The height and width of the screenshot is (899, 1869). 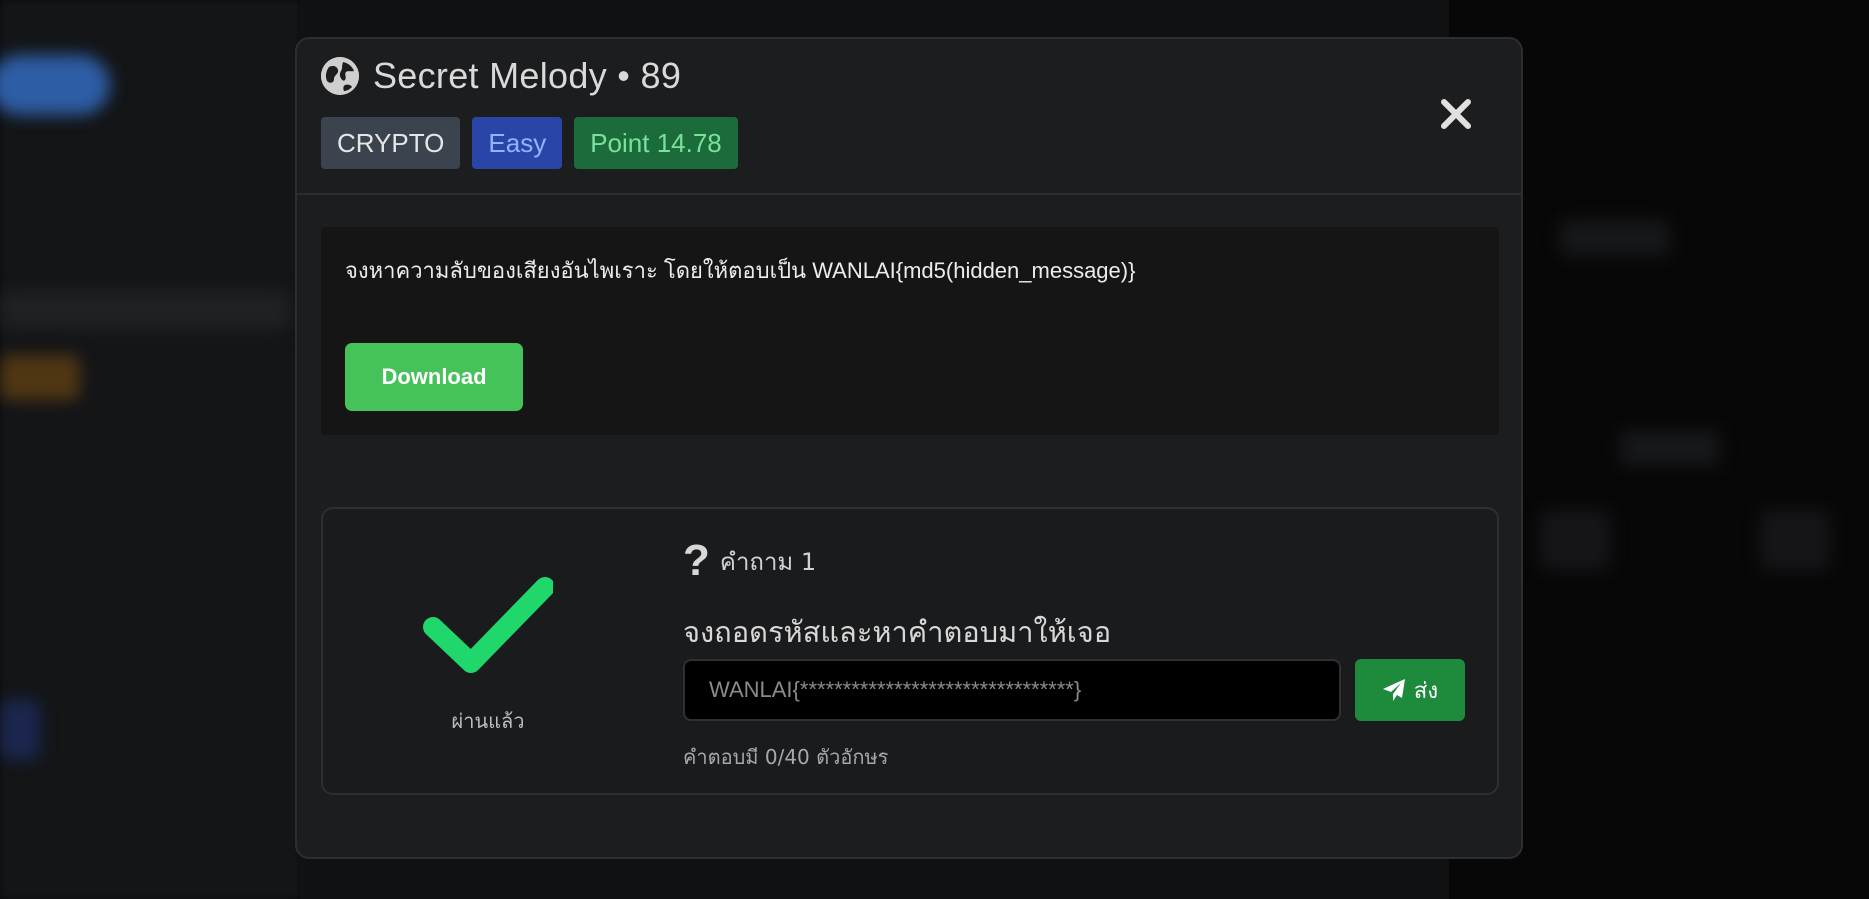 I want to click on submit-button: ส่ง, so click(x=1410, y=690).